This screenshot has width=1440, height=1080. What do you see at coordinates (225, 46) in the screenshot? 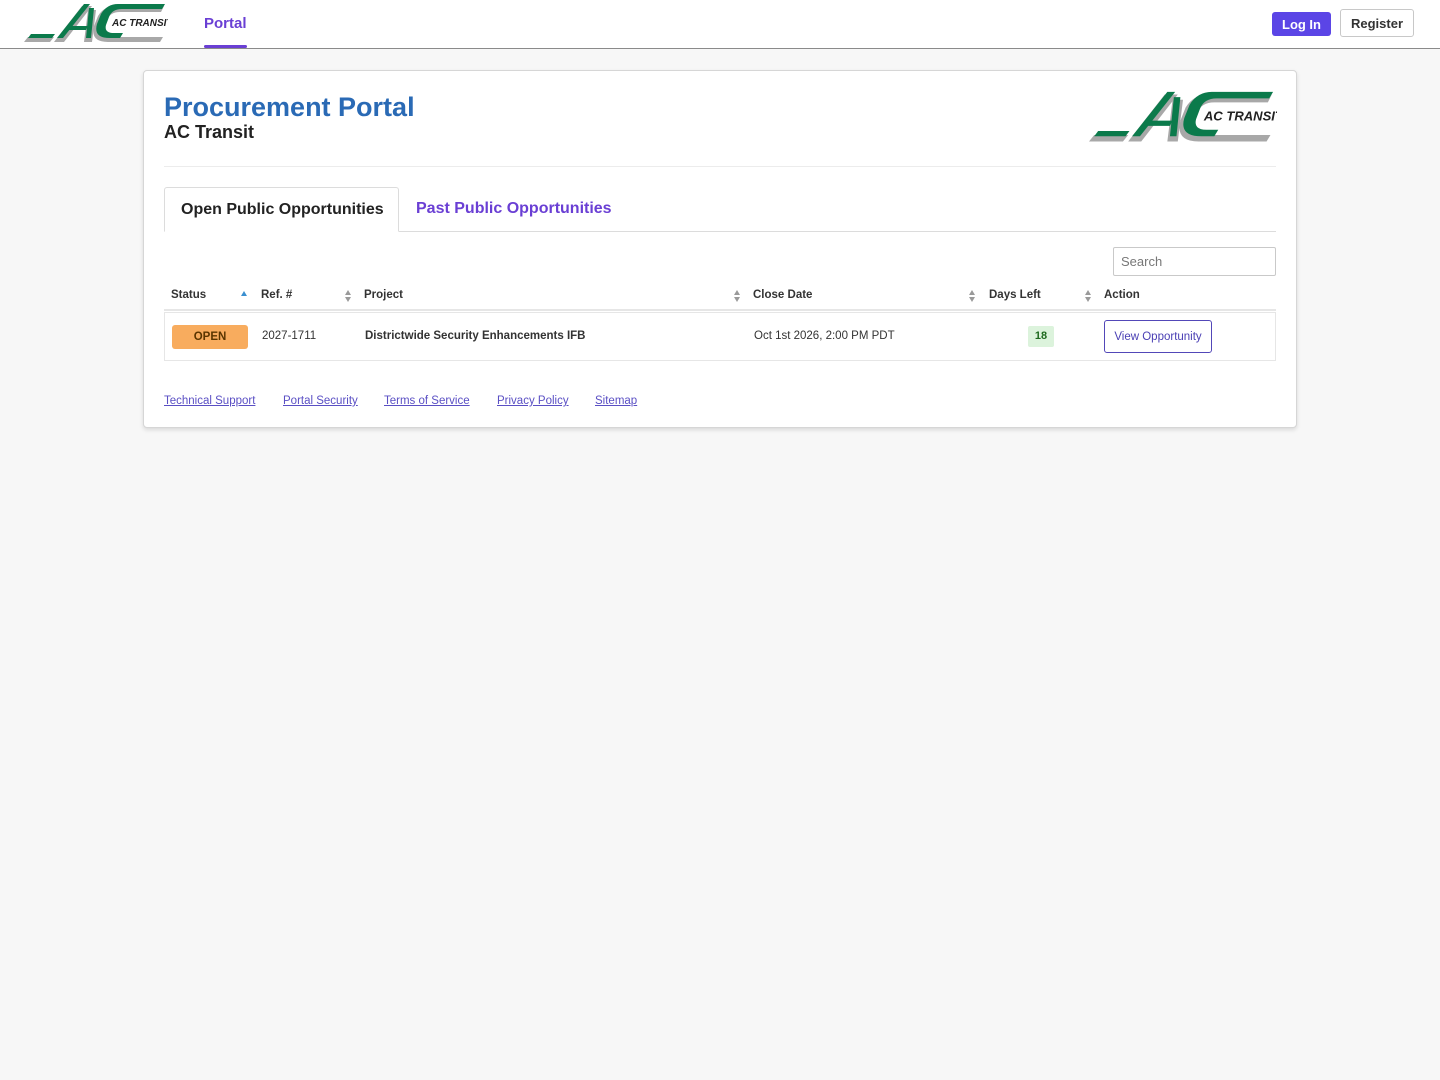
I see `active-nav-indicator` at bounding box center [225, 46].